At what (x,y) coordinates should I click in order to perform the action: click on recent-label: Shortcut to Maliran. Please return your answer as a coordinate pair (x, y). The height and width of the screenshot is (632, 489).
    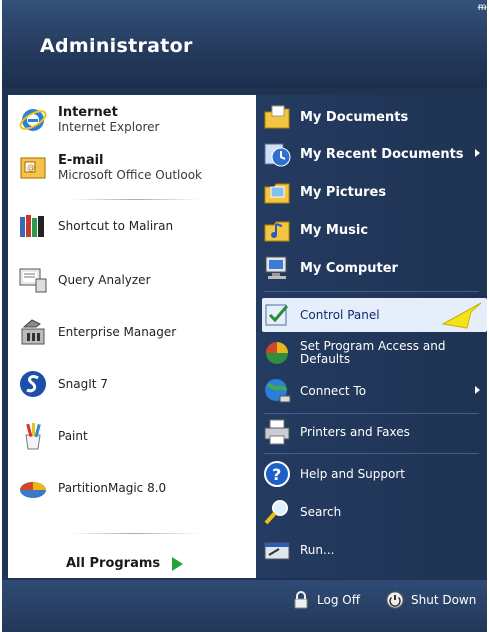
    Looking at the image, I should click on (116, 226).